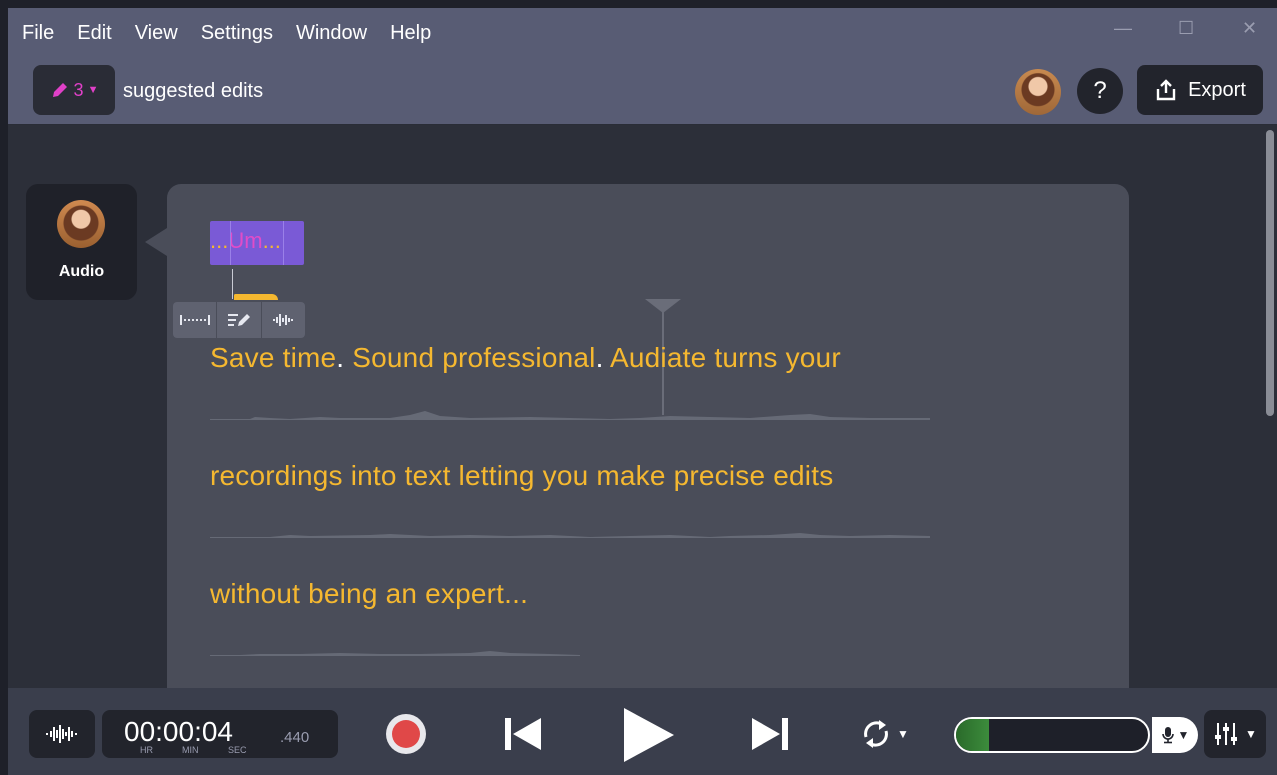  I want to click on timecode: 00:00:04, so click(178, 731).